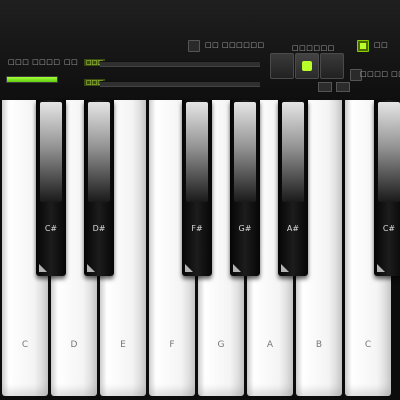 Image resolution: width=400 pixels, height=400 pixels. Describe the element at coordinates (293, 228) in the screenshot. I see `black-key-label: A#` at that location.